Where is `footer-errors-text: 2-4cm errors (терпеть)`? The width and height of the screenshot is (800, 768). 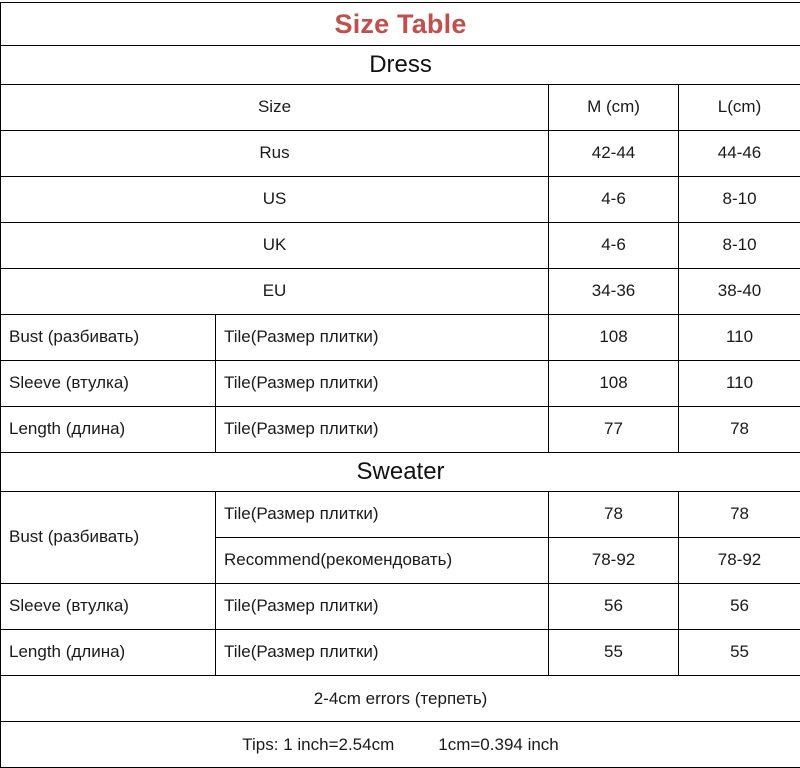
footer-errors-text: 2-4cm errors (терпеть) is located at coordinates (400, 698).